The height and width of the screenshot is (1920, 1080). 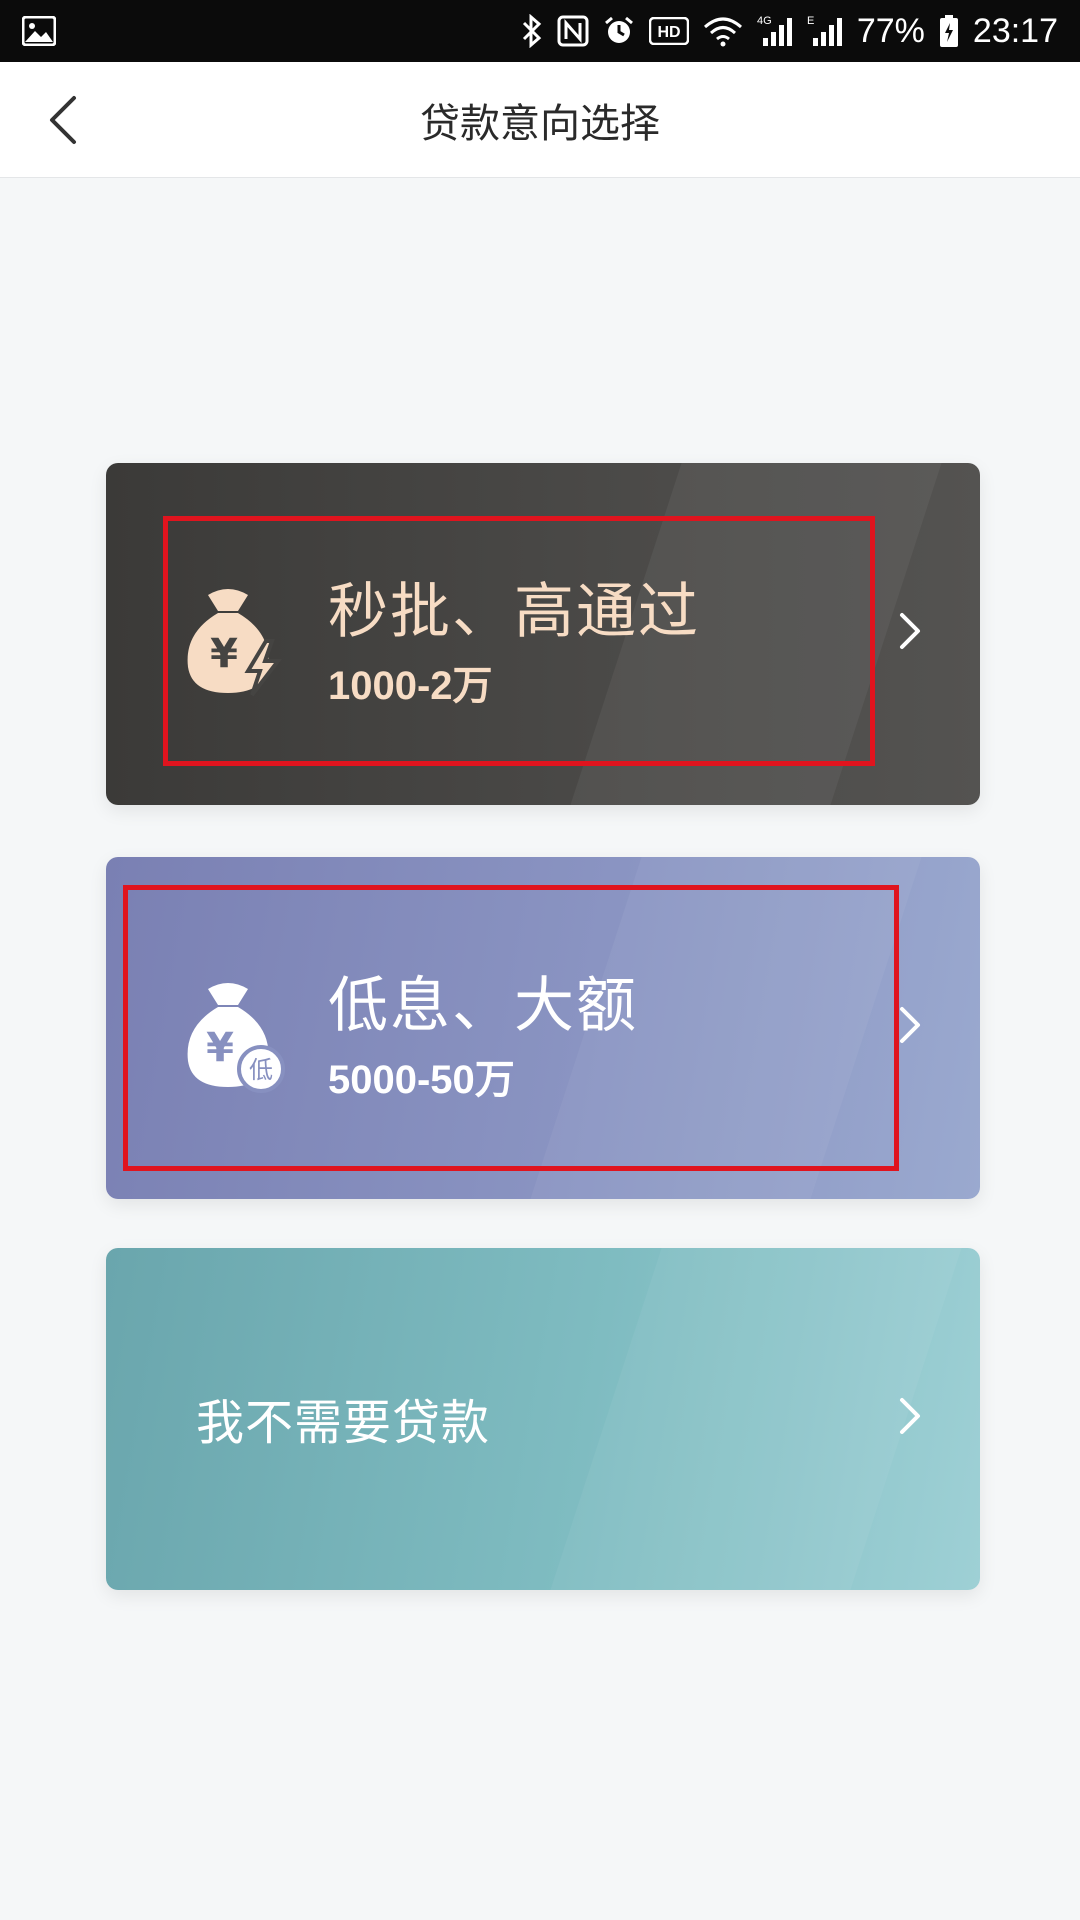 What do you see at coordinates (775, 31) in the screenshot?
I see `signal-icon-4g: 4G` at bounding box center [775, 31].